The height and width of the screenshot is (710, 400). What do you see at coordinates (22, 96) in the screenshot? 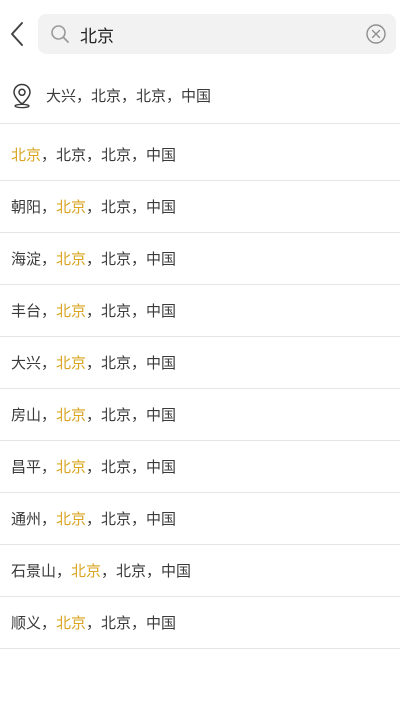
I see `location-pin-icon` at bounding box center [22, 96].